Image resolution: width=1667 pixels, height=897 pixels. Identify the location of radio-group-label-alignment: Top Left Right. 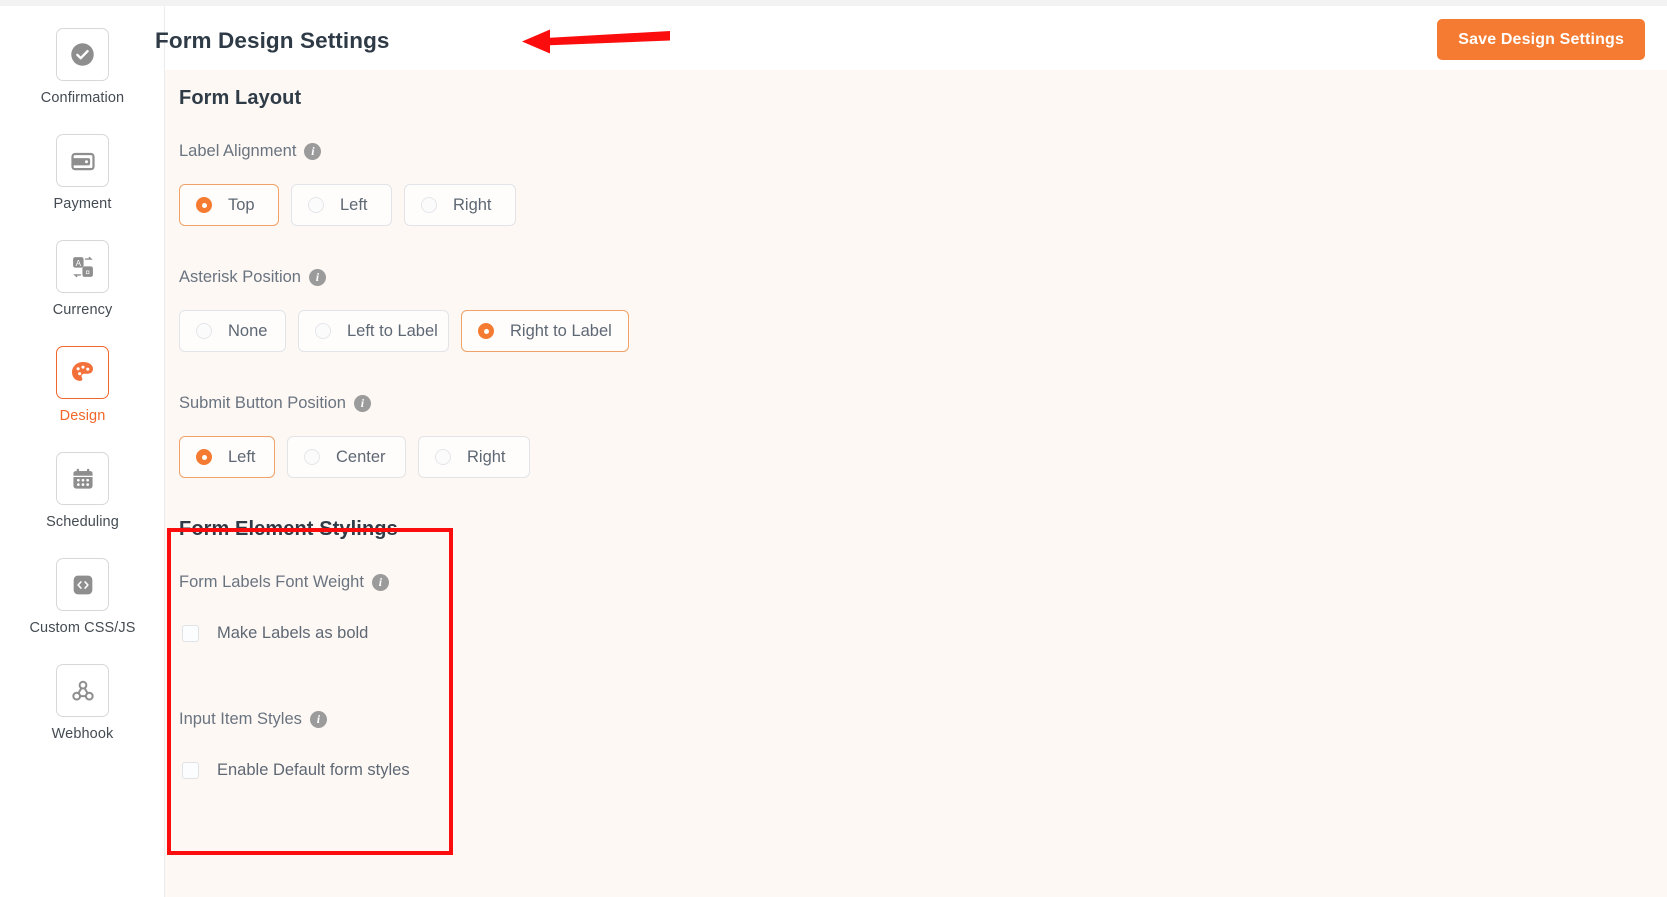
(347, 205).